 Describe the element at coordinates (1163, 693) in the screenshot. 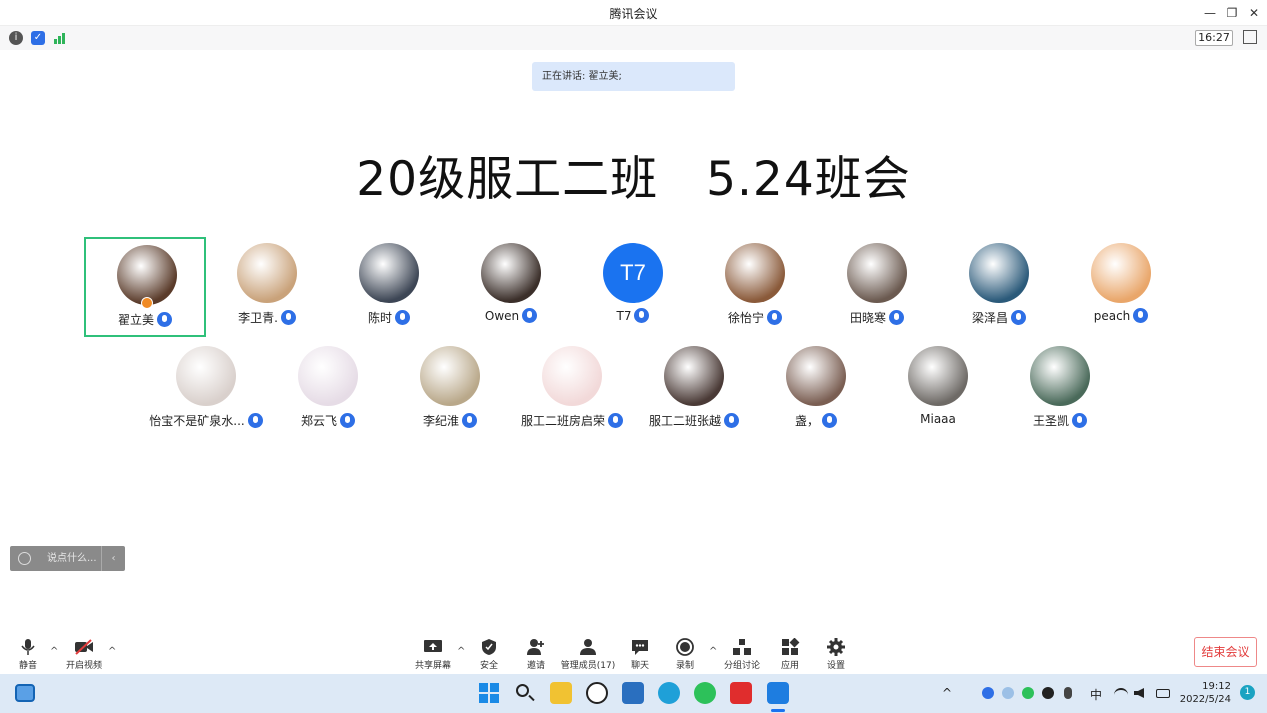

I see `battery-icon` at that location.